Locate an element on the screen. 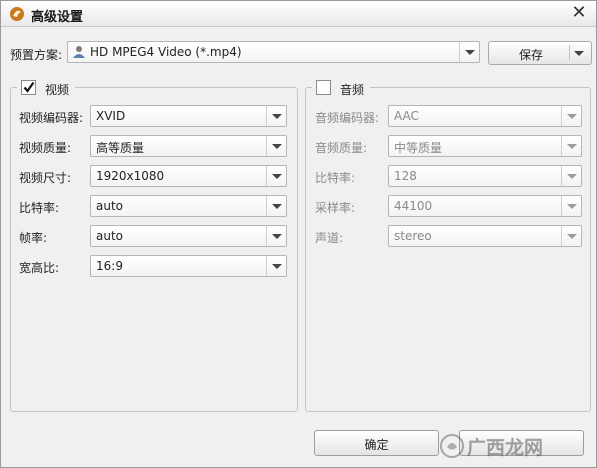 The height and width of the screenshot is (468, 597). preset-label: 预置方案: is located at coordinates (36, 55).